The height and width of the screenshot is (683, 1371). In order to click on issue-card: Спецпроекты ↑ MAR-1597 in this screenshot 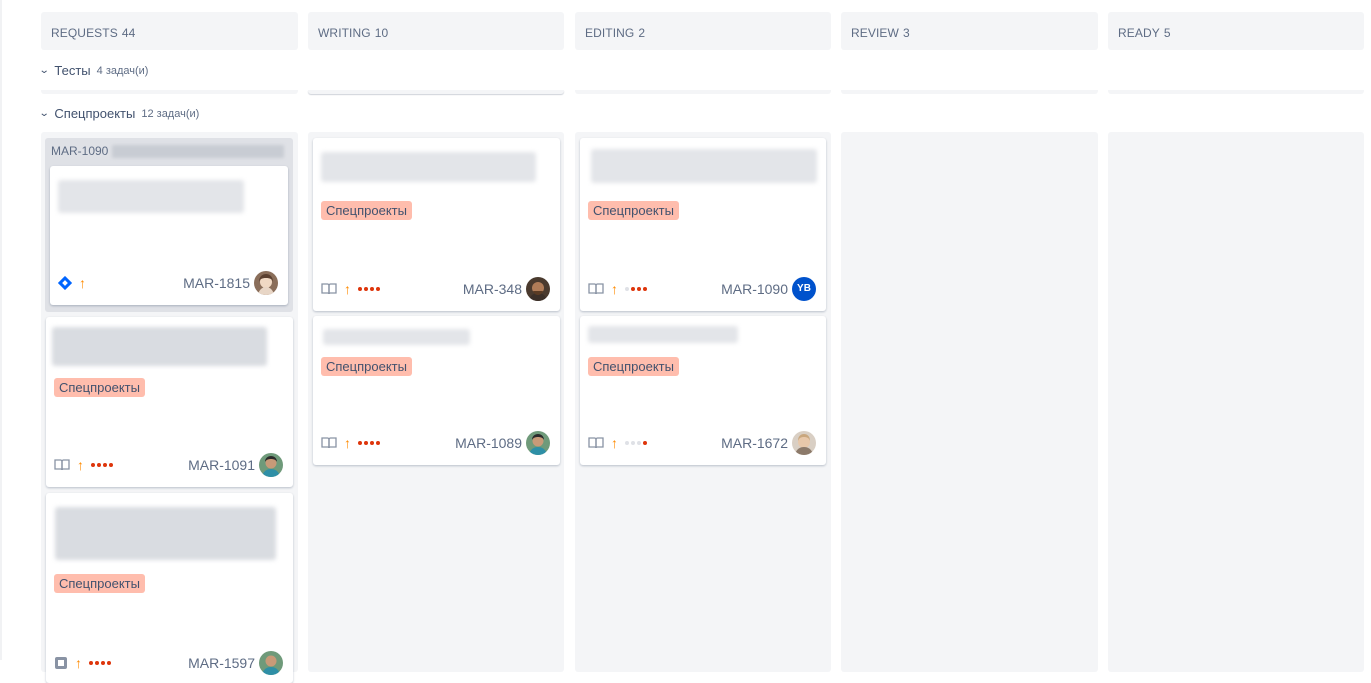, I will do `click(169, 588)`.